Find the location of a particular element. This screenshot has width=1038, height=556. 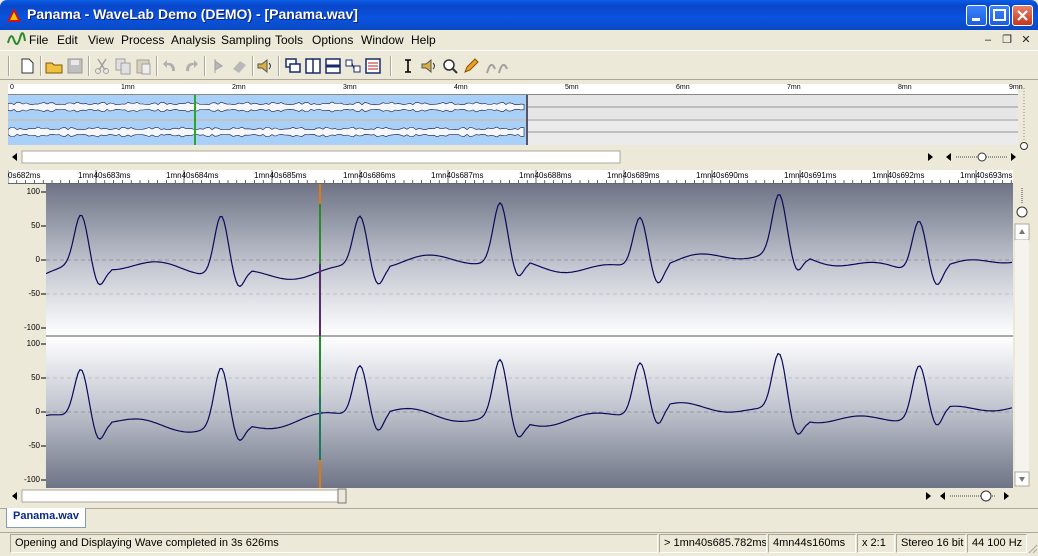

mdi-minimize-button: – is located at coordinates (988, 40).